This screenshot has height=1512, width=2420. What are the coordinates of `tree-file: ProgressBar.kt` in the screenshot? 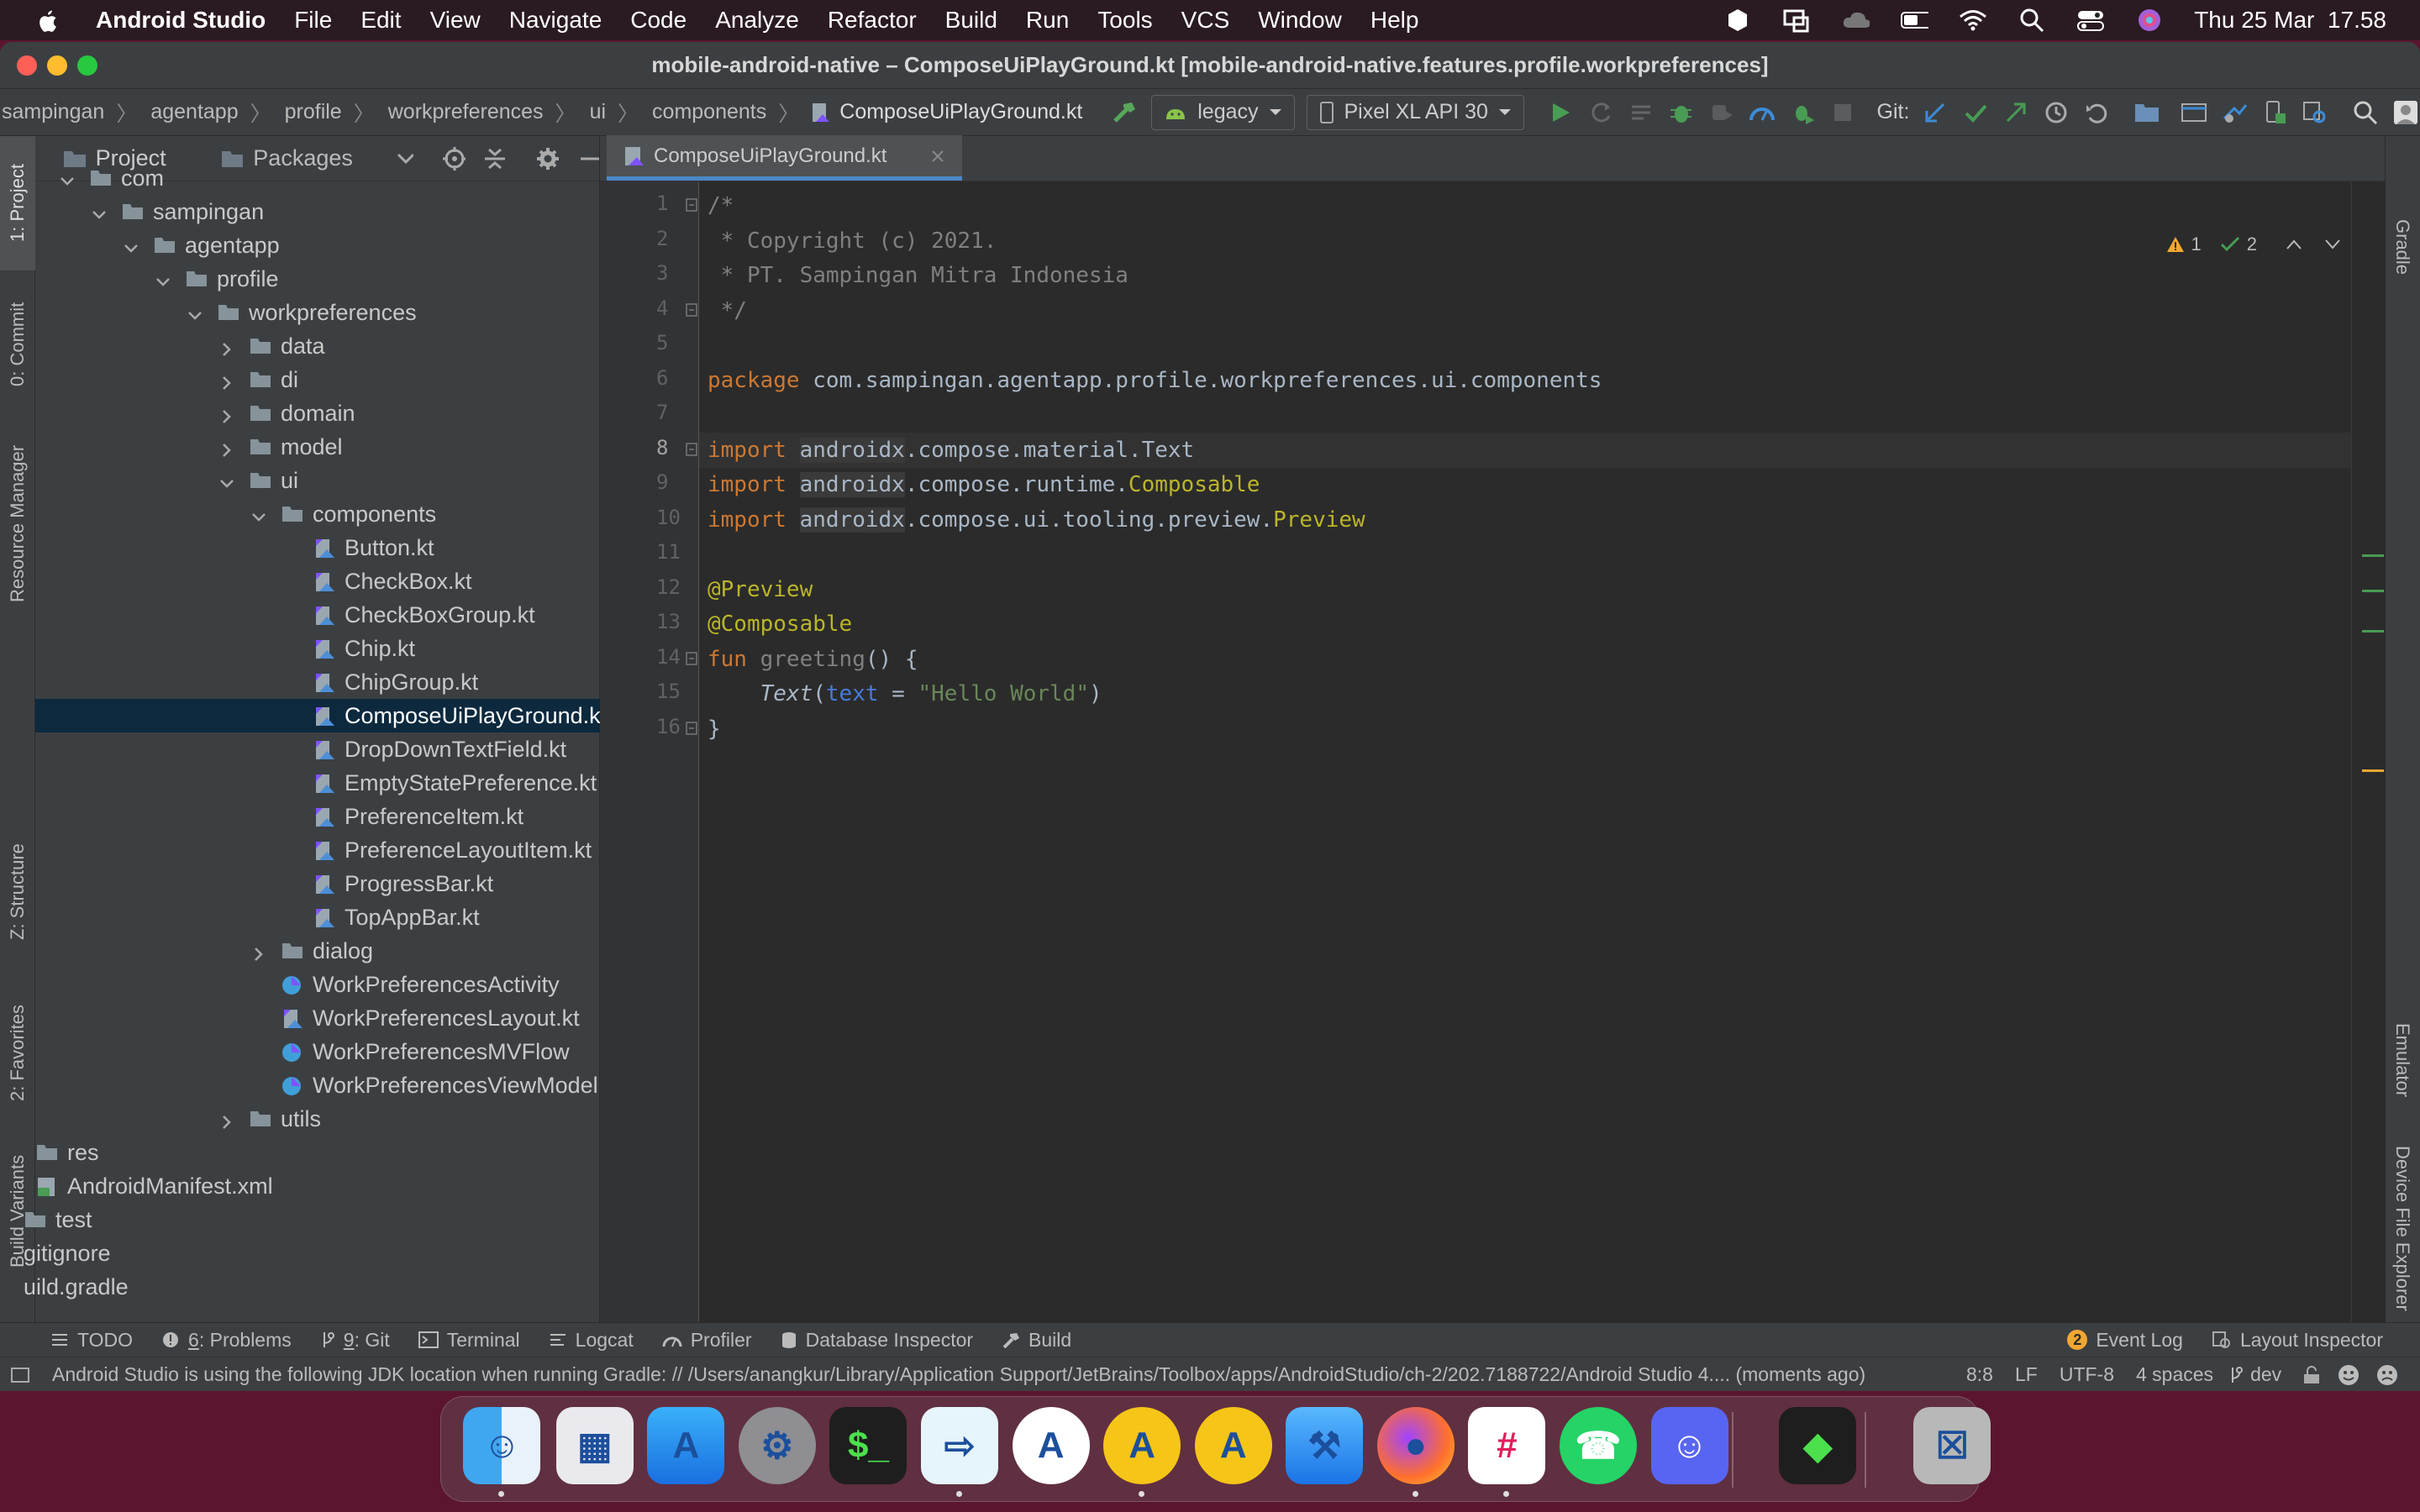 It's located at (317, 883).